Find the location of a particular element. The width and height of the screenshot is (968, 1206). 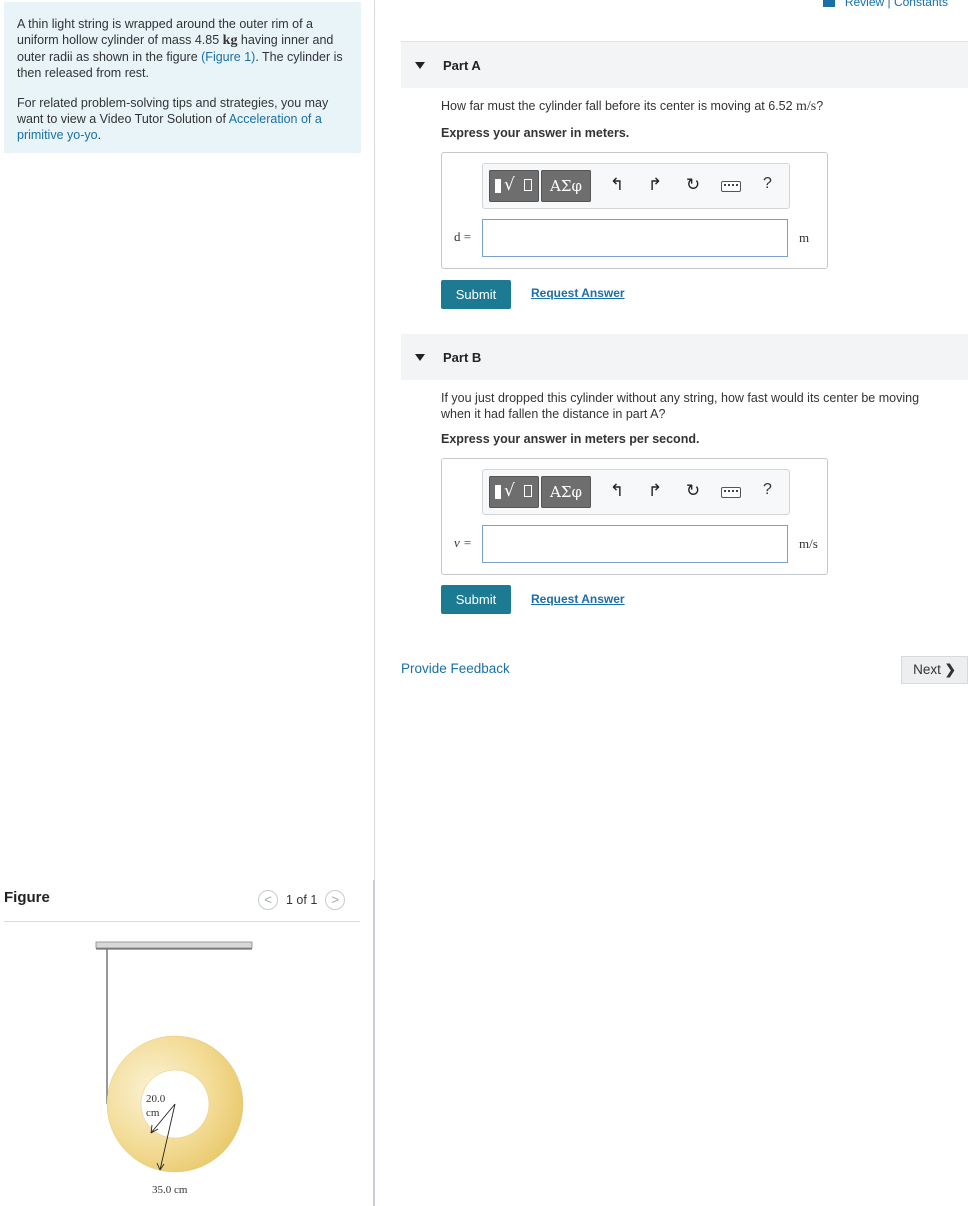

review-constants-link: Review | Constants is located at coordinates (885, 5).